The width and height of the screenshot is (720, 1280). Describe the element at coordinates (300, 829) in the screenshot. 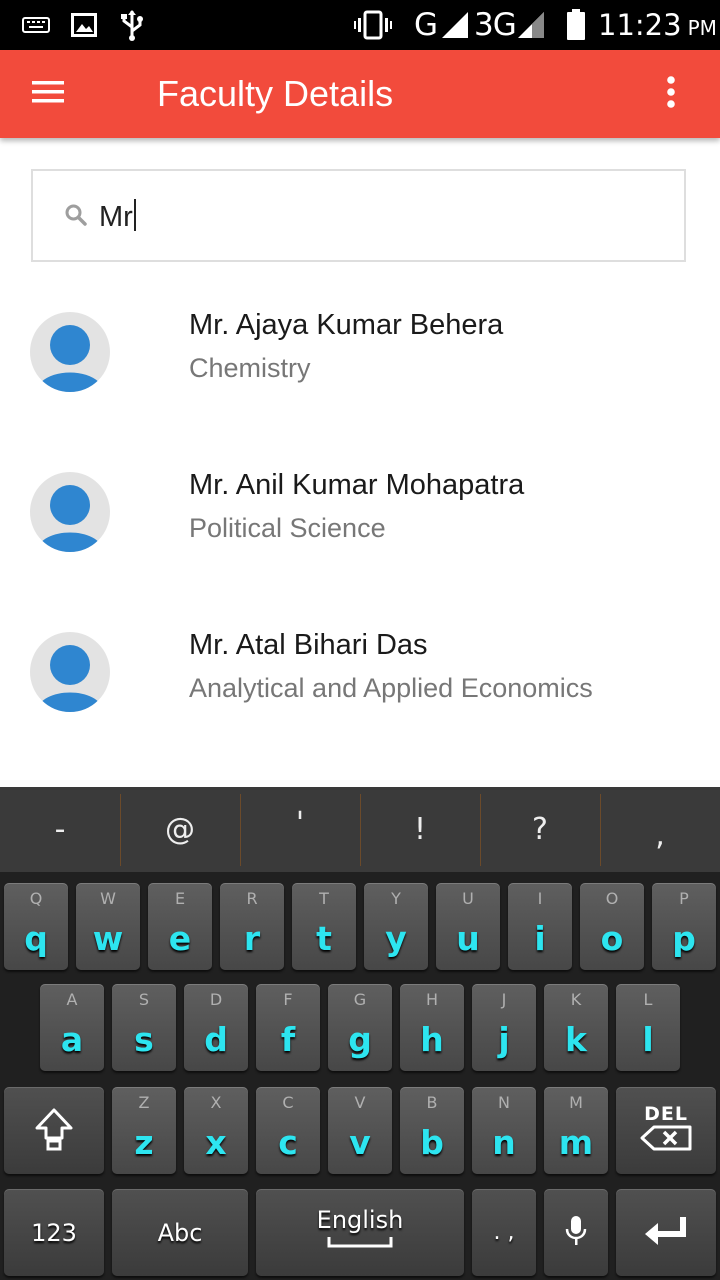

I see `suggestion-apostrophe: '` at that location.